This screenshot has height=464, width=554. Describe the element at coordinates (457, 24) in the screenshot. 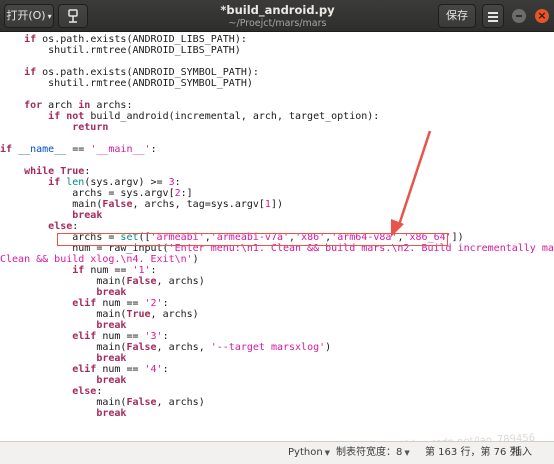

I see `save-button: 保存(S)` at that location.